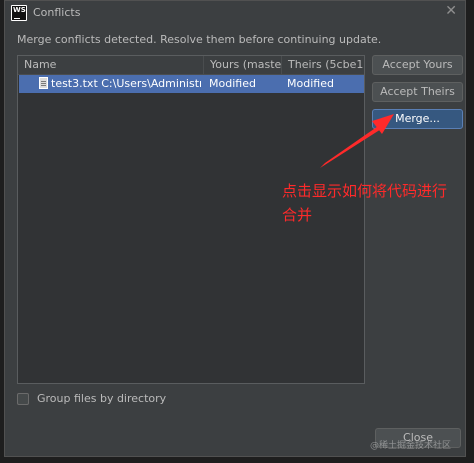 The image size is (474, 463). What do you see at coordinates (365, 203) in the screenshot?
I see `annotation-text: 点击显示如何将代码进行合并` at bounding box center [365, 203].